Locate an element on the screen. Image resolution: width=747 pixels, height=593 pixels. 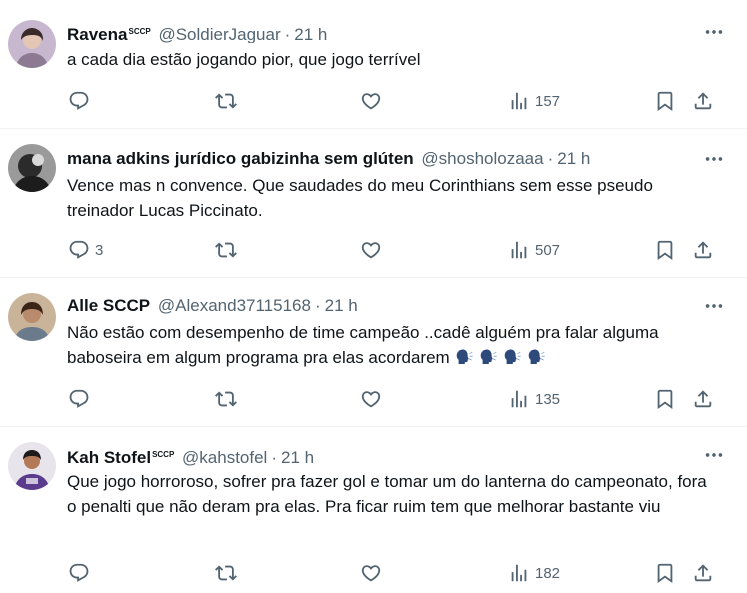
views-button: 135 is located at coordinates (534, 399).